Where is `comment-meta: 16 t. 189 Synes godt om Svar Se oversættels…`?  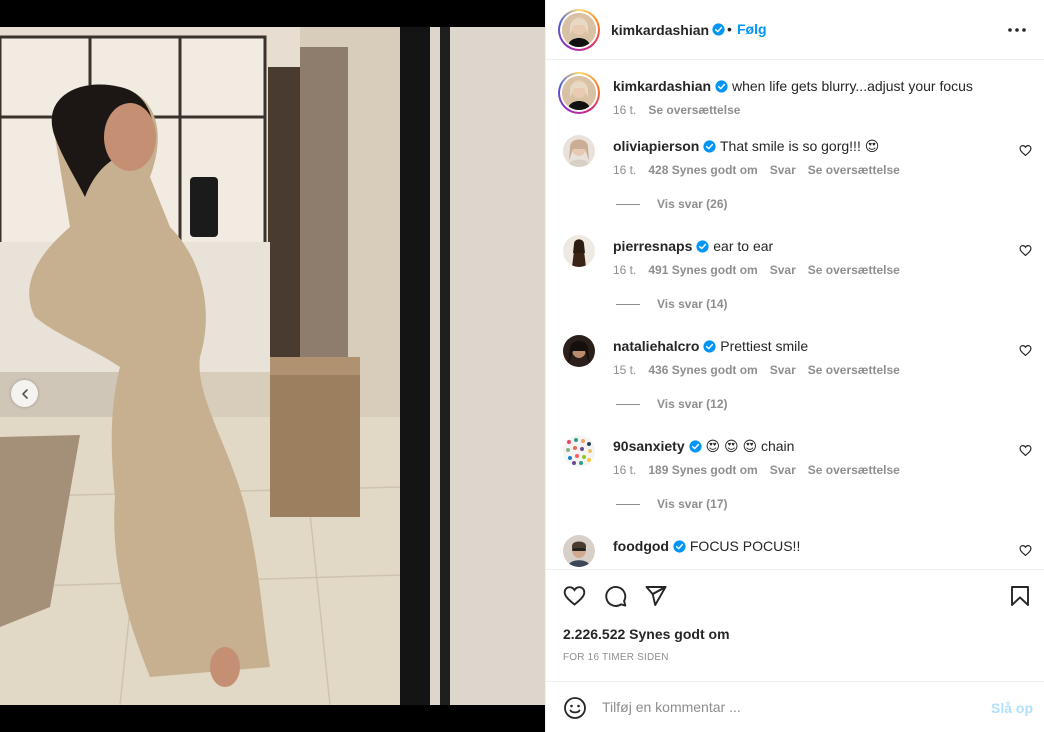 comment-meta: 16 t. 189 Synes godt om Svar Se oversættels… is located at coordinates (762, 470).